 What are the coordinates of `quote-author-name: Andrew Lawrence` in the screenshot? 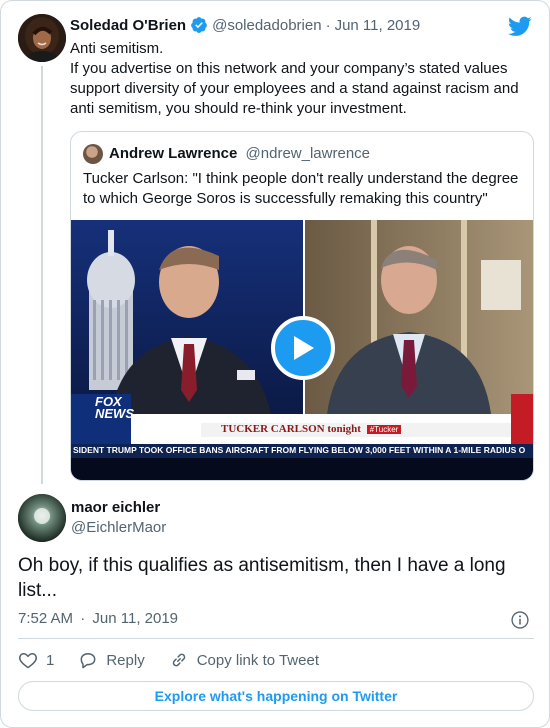 It's located at (173, 153).